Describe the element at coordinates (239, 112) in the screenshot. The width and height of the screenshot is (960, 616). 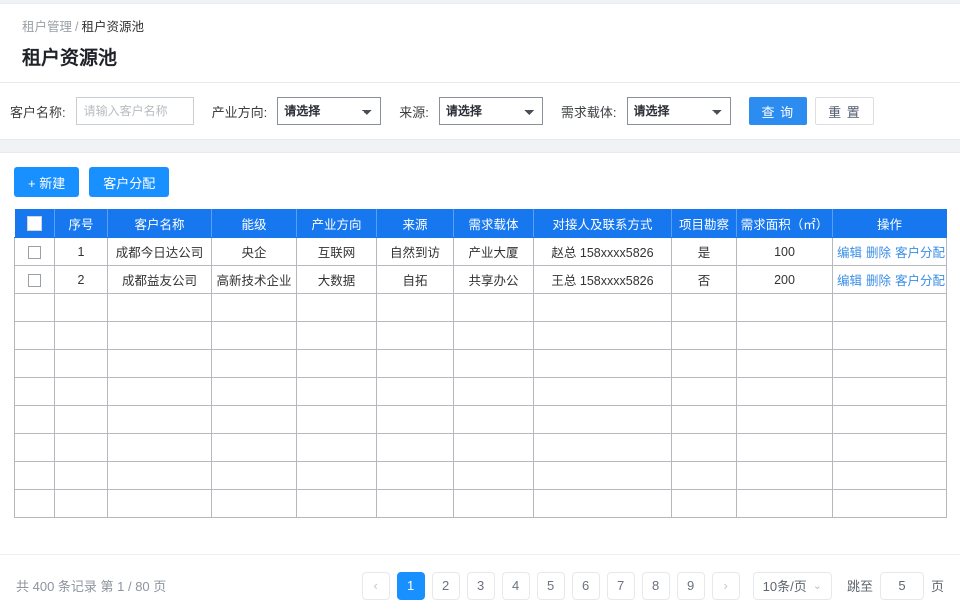
I see `industry-label: 产业方向:` at that location.